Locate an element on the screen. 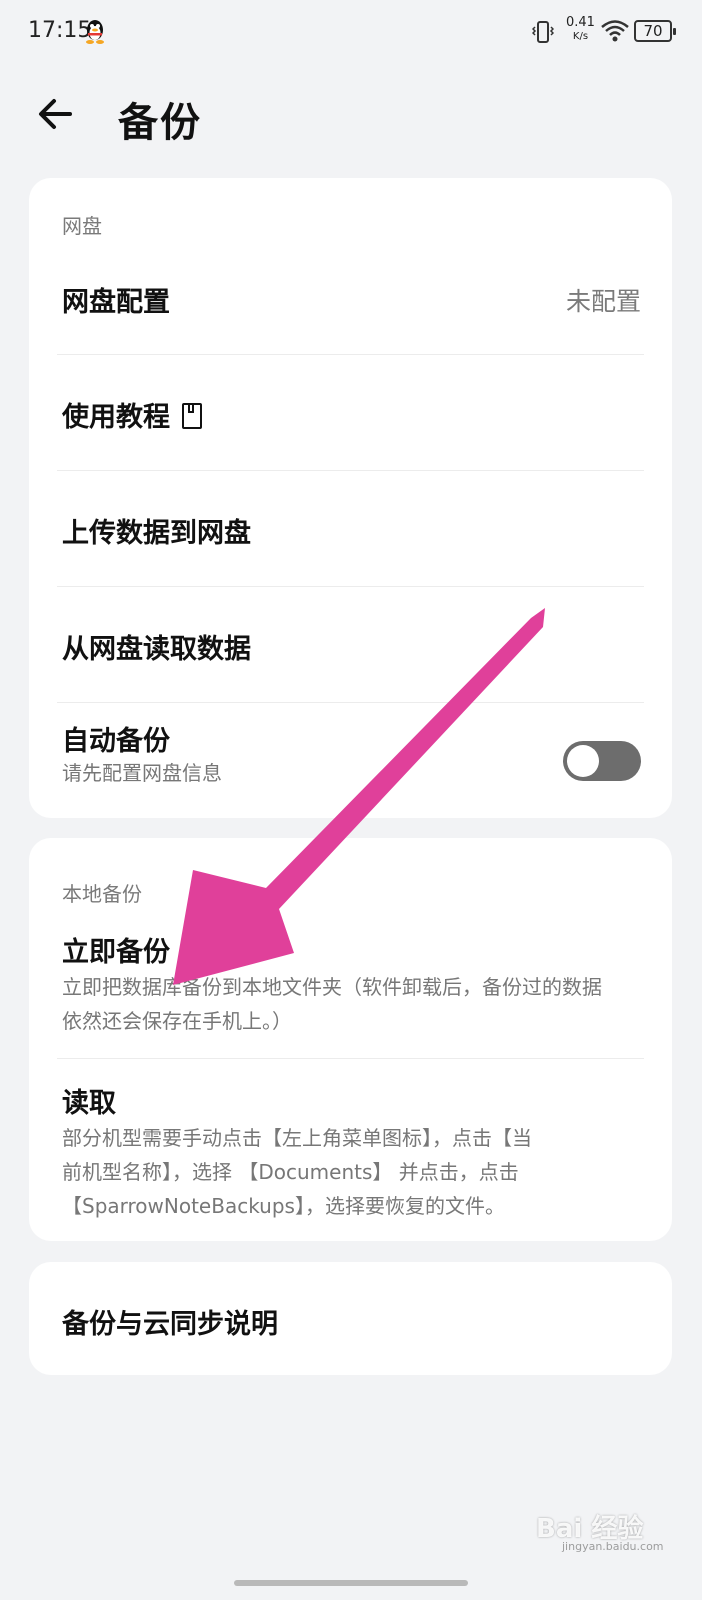 This screenshot has width=702, height=1600. page-title: 备份 is located at coordinates (160, 123).